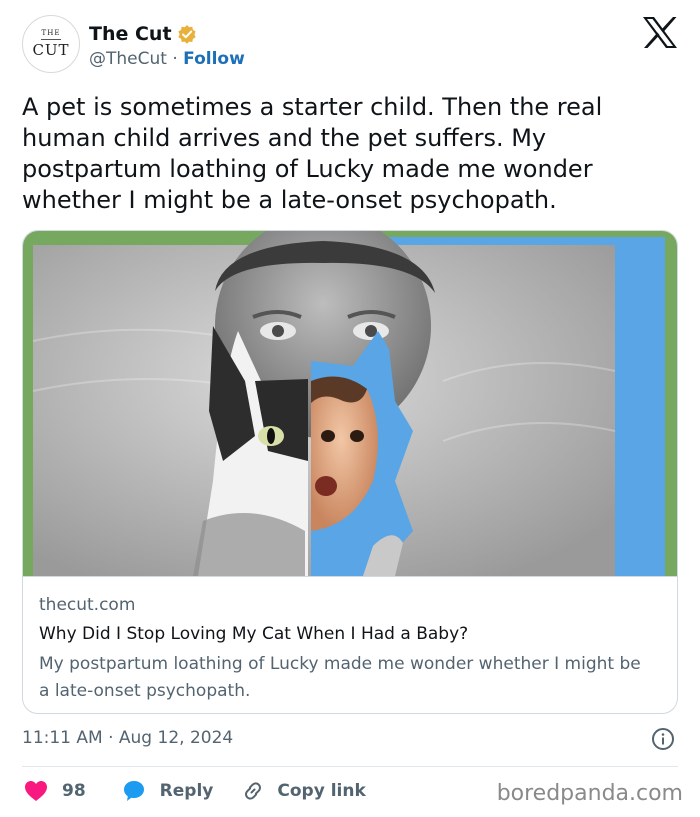 This screenshot has height=817, width=700. What do you see at coordinates (36, 791) in the screenshot?
I see `heart-icon` at bounding box center [36, 791].